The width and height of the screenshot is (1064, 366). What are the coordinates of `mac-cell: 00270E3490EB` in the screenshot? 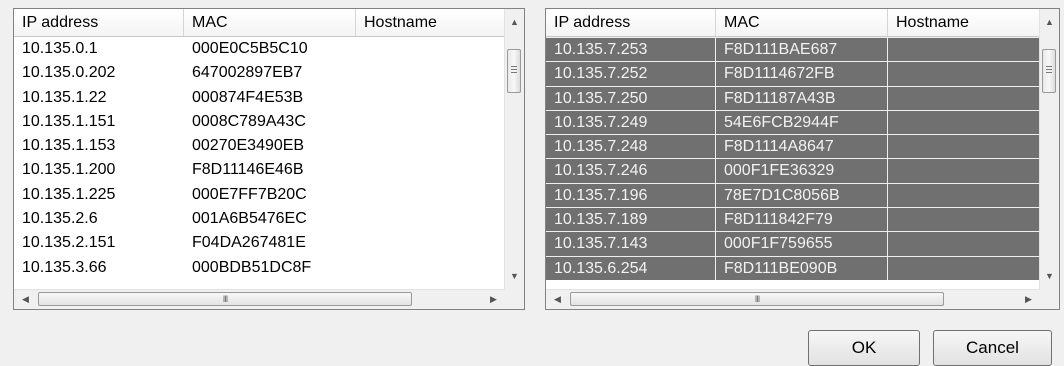 It's located at (248, 146).